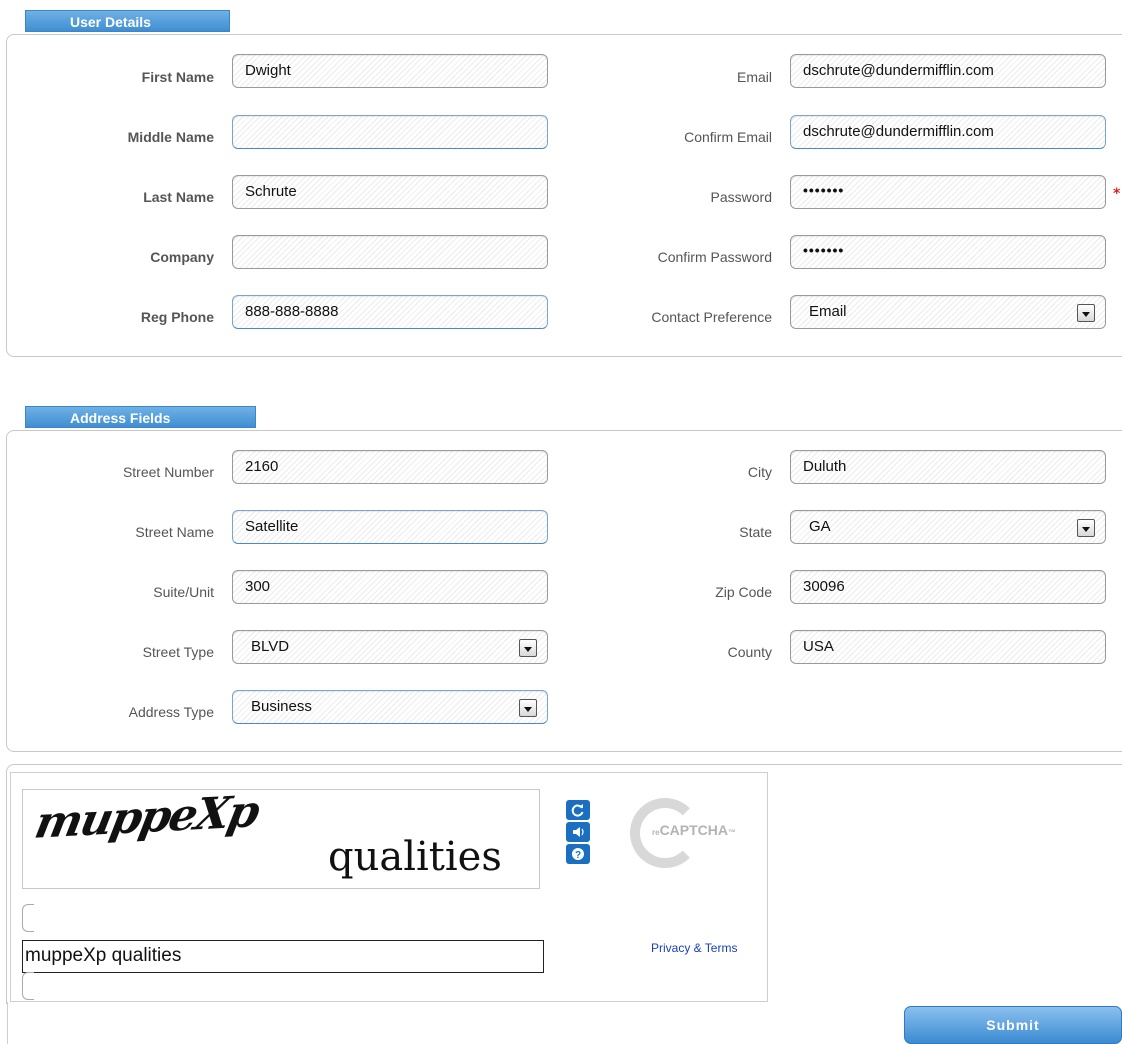 This screenshot has height=1044, width=1122. Describe the element at coordinates (28, 918) in the screenshot. I see `captcha-input-bracket-top` at that location.